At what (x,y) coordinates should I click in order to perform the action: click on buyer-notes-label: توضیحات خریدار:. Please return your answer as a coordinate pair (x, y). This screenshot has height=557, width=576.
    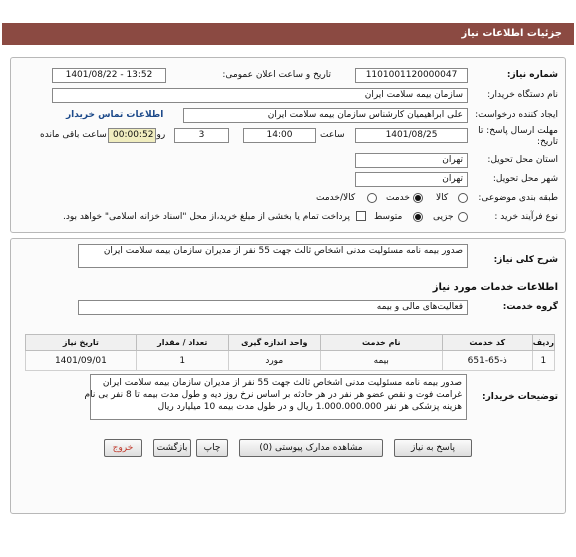
    Looking at the image, I should click on (520, 397).